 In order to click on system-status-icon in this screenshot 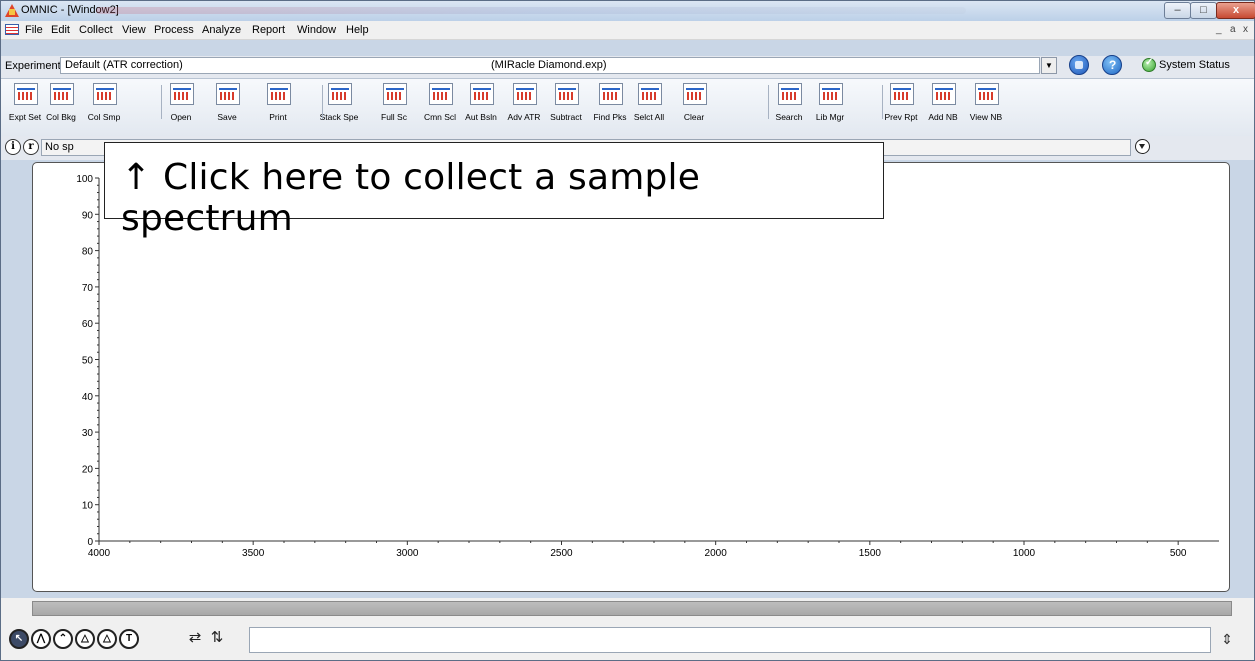, I will do `click(1149, 64)`.